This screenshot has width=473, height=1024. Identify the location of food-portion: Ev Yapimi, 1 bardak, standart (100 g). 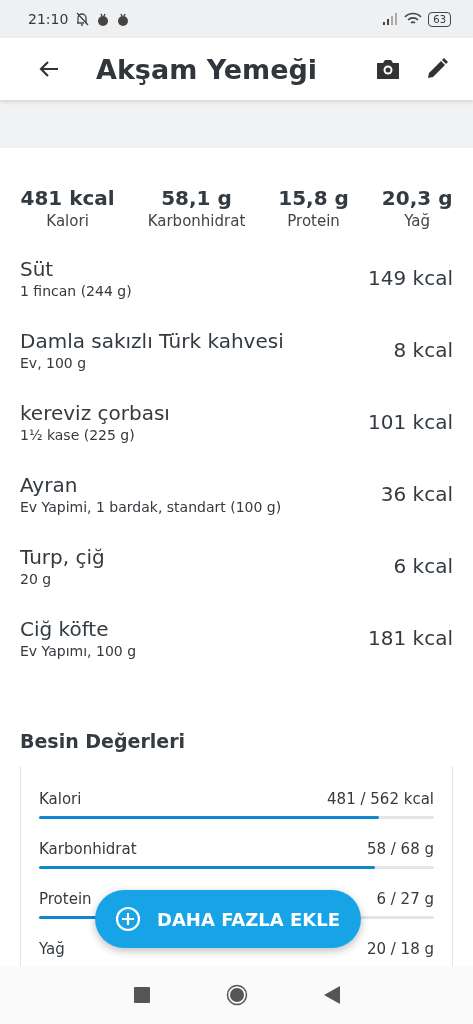
(151, 507).